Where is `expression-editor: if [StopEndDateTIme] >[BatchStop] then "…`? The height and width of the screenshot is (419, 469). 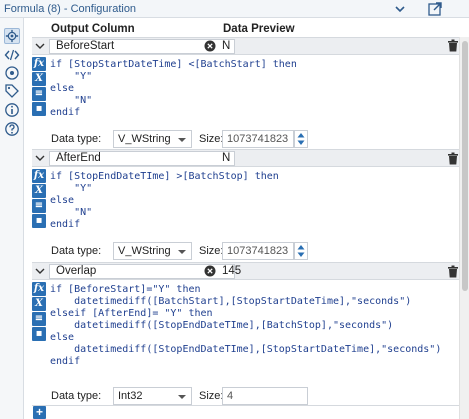
expression-editor: if [StopEndDateTIme] >[BatchStop] then "… is located at coordinates (164, 201).